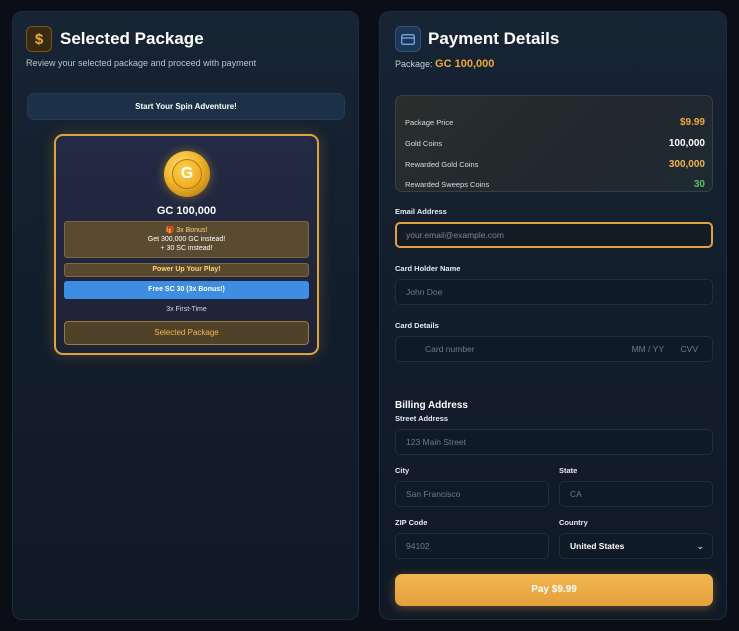 This screenshot has width=739, height=631. Describe the element at coordinates (554, 292) in the screenshot. I see `card-holder-field: John Doe` at that location.